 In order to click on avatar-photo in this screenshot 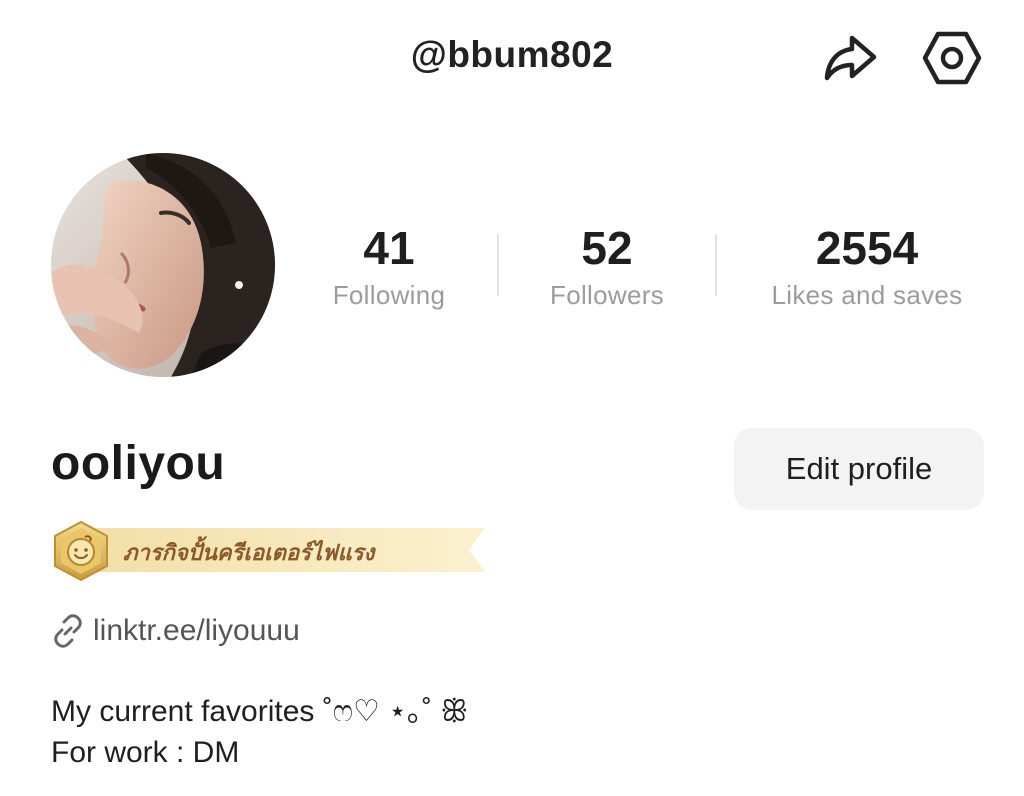, I will do `click(163, 265)`.